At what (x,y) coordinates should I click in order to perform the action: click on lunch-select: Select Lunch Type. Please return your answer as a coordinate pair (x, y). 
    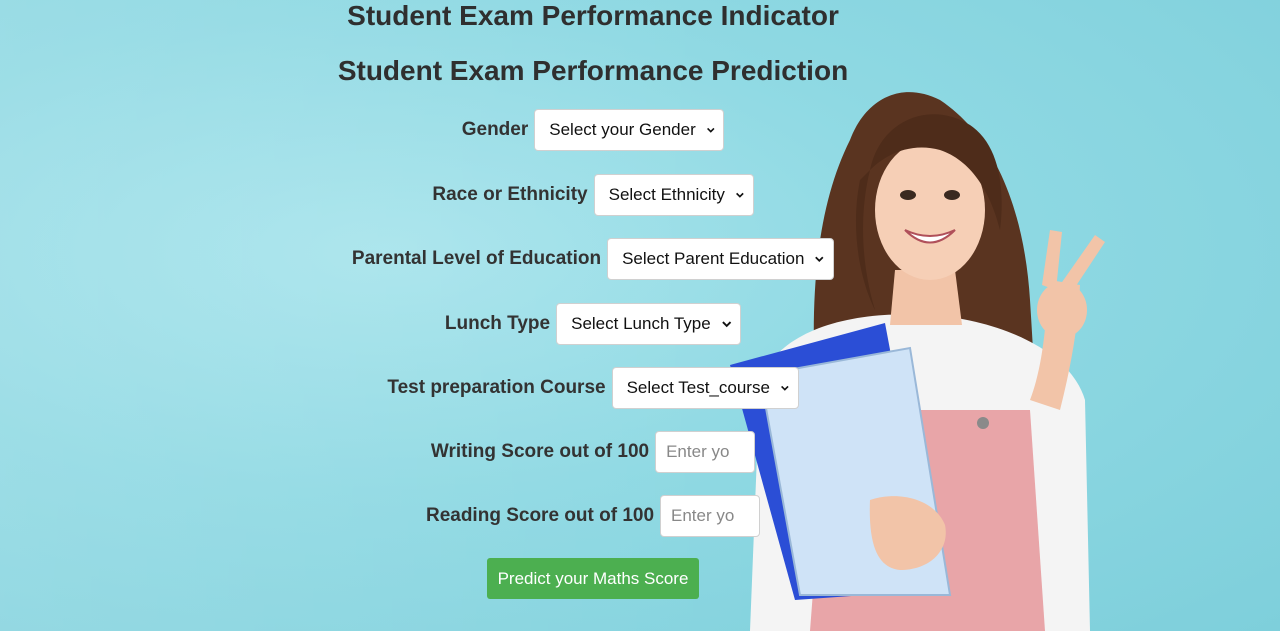
    Looking at the image, I should click on (649, 324).